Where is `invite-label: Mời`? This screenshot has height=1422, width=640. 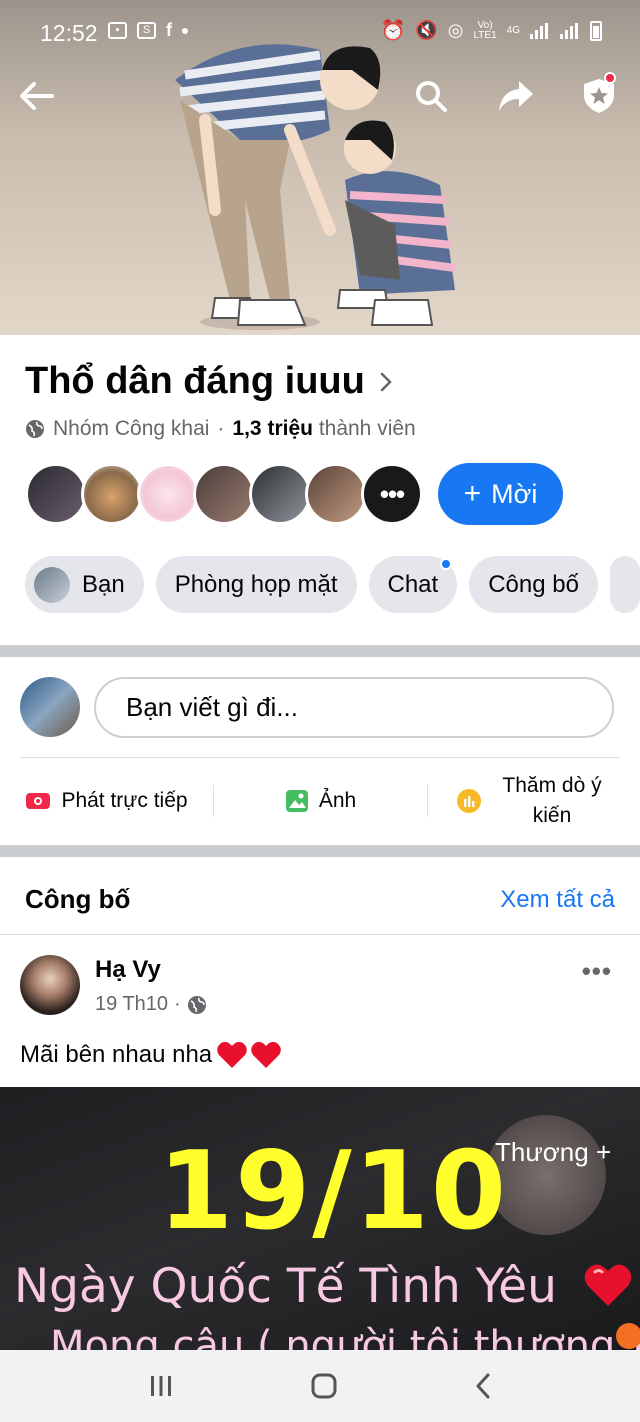 invite-label: Mời is located at coordinates (514, 493).